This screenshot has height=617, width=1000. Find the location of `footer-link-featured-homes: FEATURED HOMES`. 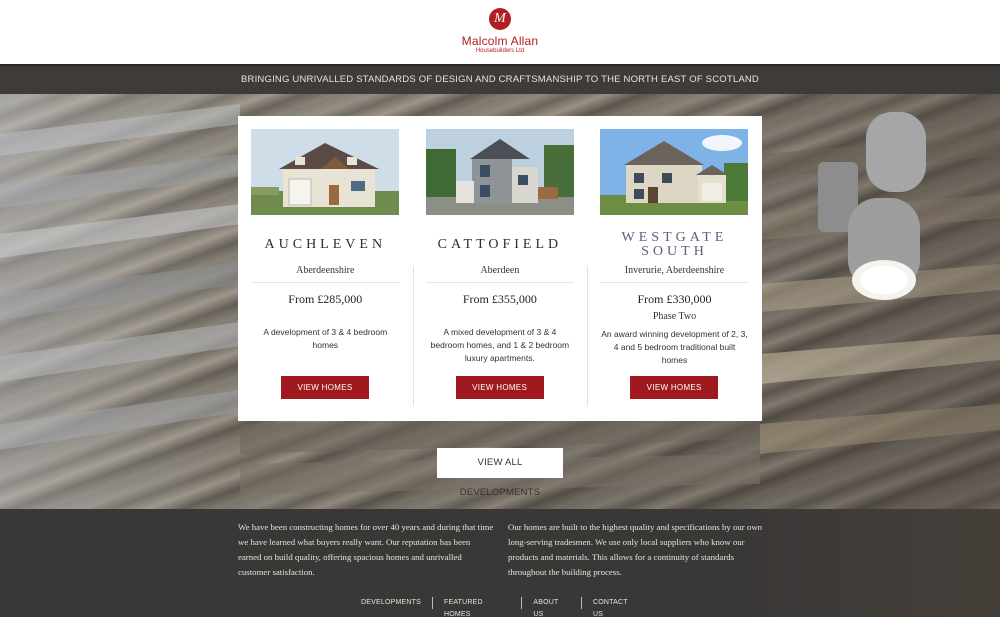

footer-link-featured-homes: FEATURED HOMES is located at coordinates (476, 607).